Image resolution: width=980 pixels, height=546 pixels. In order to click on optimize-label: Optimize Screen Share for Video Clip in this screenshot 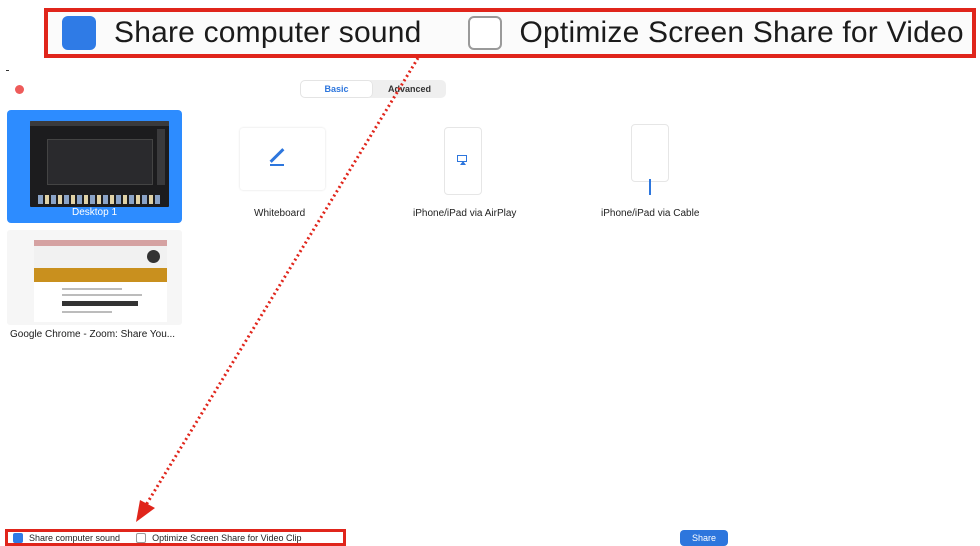, I will do `click(227, 537)`.